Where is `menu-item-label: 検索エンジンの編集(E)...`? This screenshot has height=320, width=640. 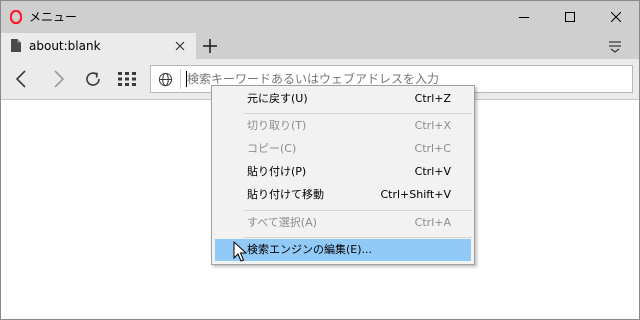 menu-item-label: 検索エンジンの編集(E)... is located at coordinates (310, 249).